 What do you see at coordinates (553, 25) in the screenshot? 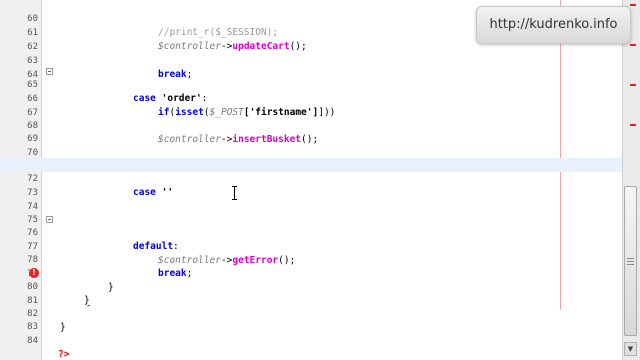
I see `watermark-url: http://kudrenko.info` at bounding box center [553, 25].